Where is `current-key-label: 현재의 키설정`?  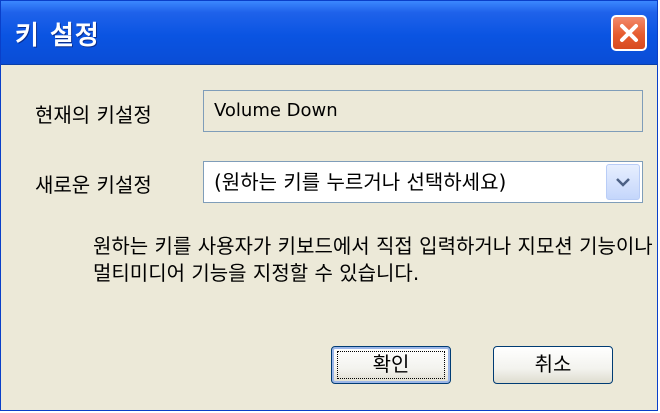 current-key-label: 현재의 키설정 is located at coordinates (93, 115).